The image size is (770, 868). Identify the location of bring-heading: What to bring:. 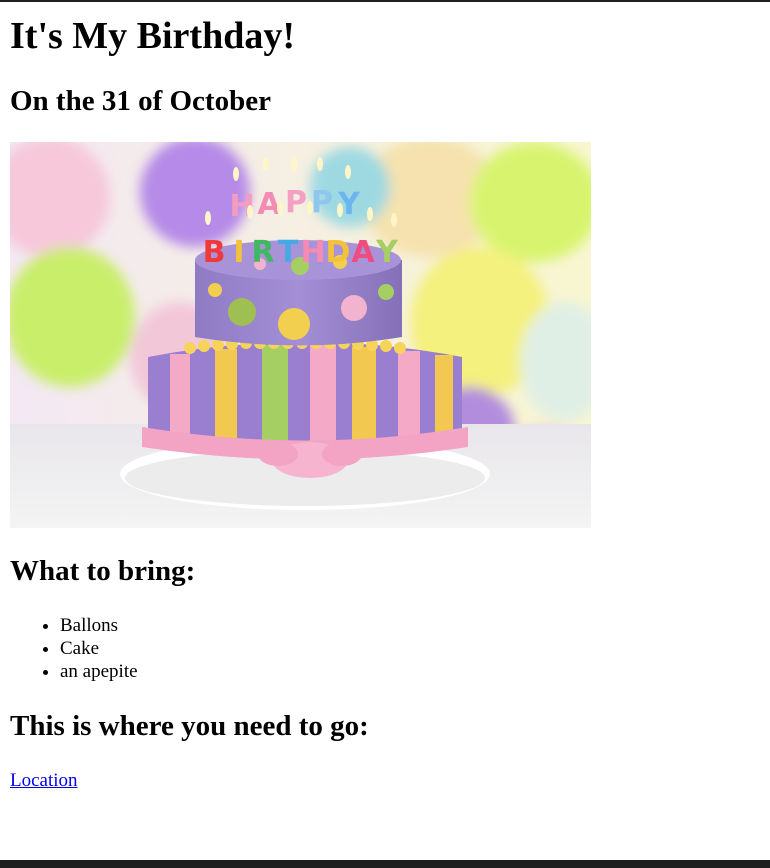
(103, 571).